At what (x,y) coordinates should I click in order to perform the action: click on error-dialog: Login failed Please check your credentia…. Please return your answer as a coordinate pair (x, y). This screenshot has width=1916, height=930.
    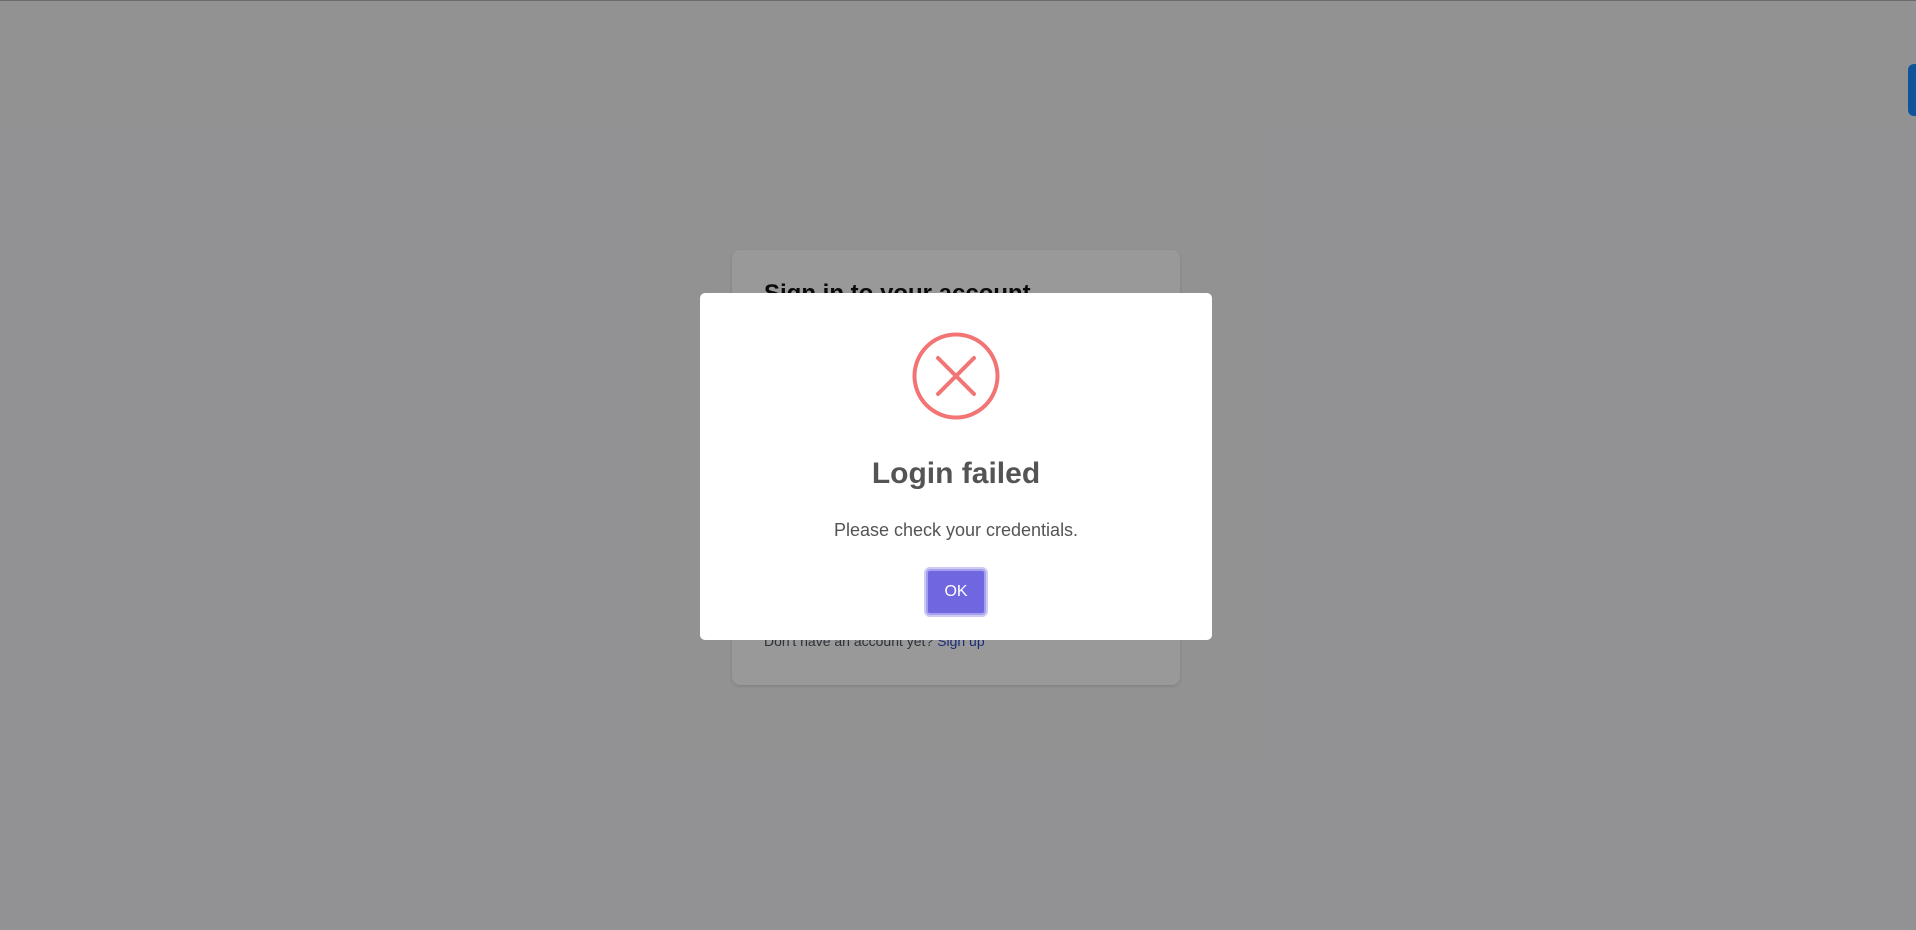
    Looking at the image, I should click on (956, 466).